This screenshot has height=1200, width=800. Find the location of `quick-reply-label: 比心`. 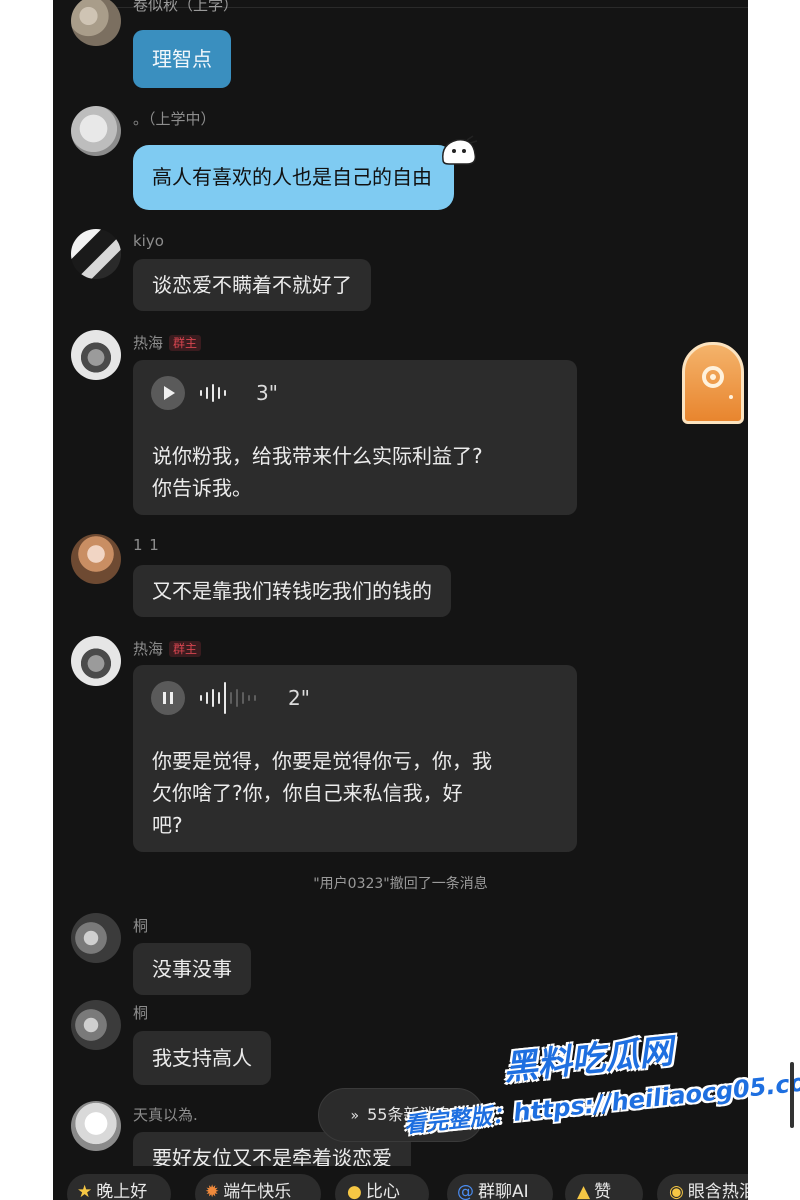

quick-reply-label: 比心 is located at coordinates (382, 1191).